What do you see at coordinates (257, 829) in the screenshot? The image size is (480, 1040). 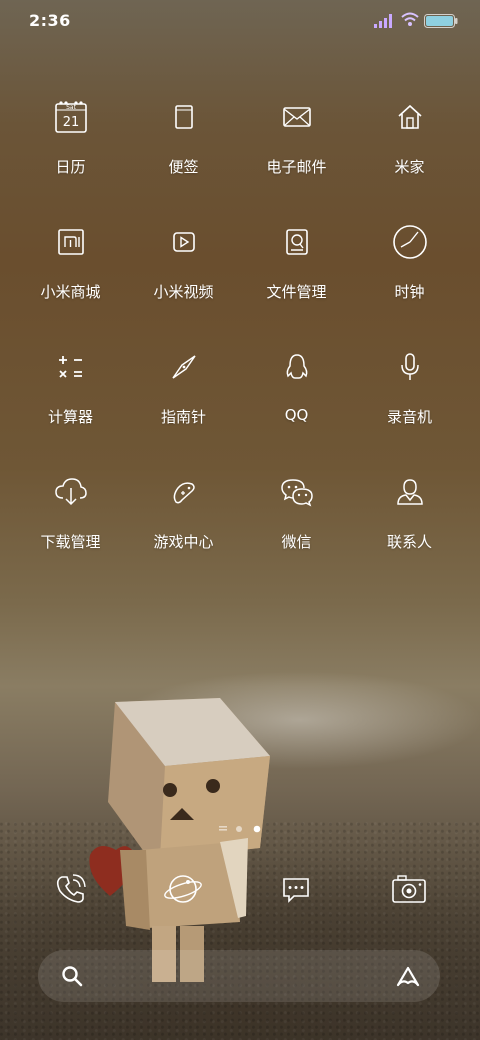 I see `page-dot-active` at bounding box center [257, 829].